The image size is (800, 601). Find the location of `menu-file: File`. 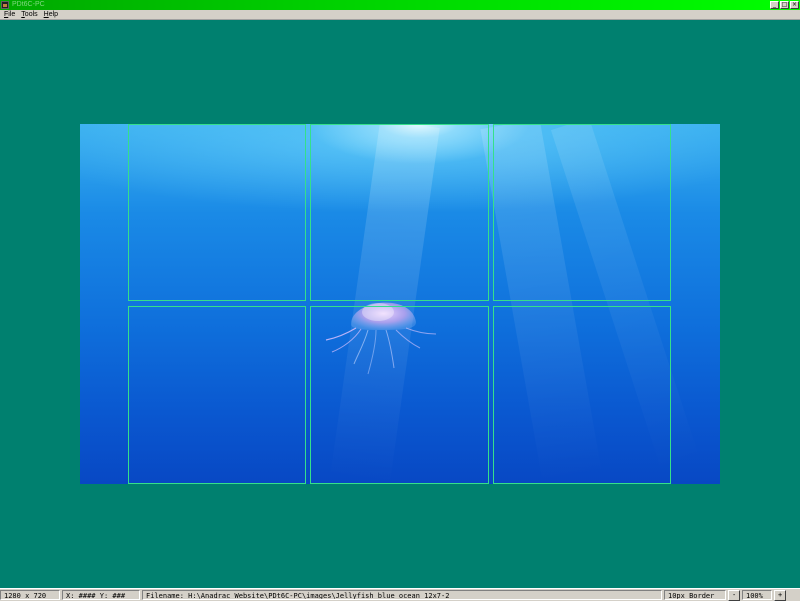

menu-file: File is located at coordinates (9, 14).